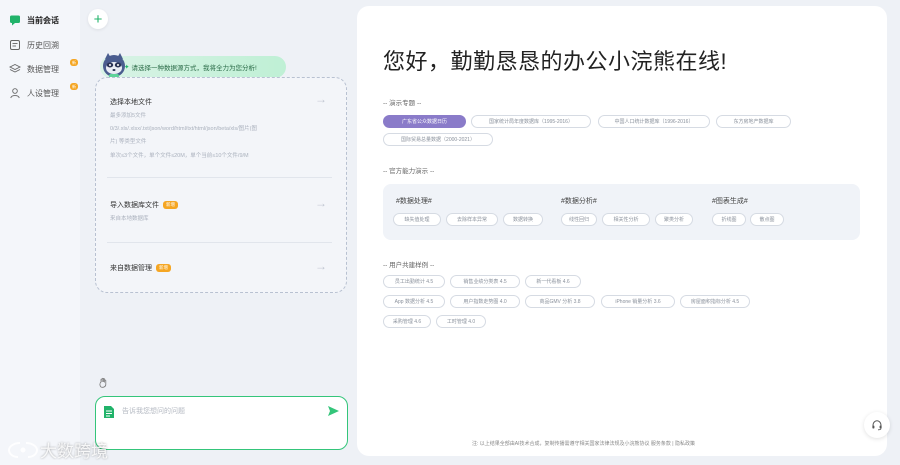 Image resolution: width=900 pixels, height=465 pixels. I want to click on chip-label: 折线图, so click(729, 220).